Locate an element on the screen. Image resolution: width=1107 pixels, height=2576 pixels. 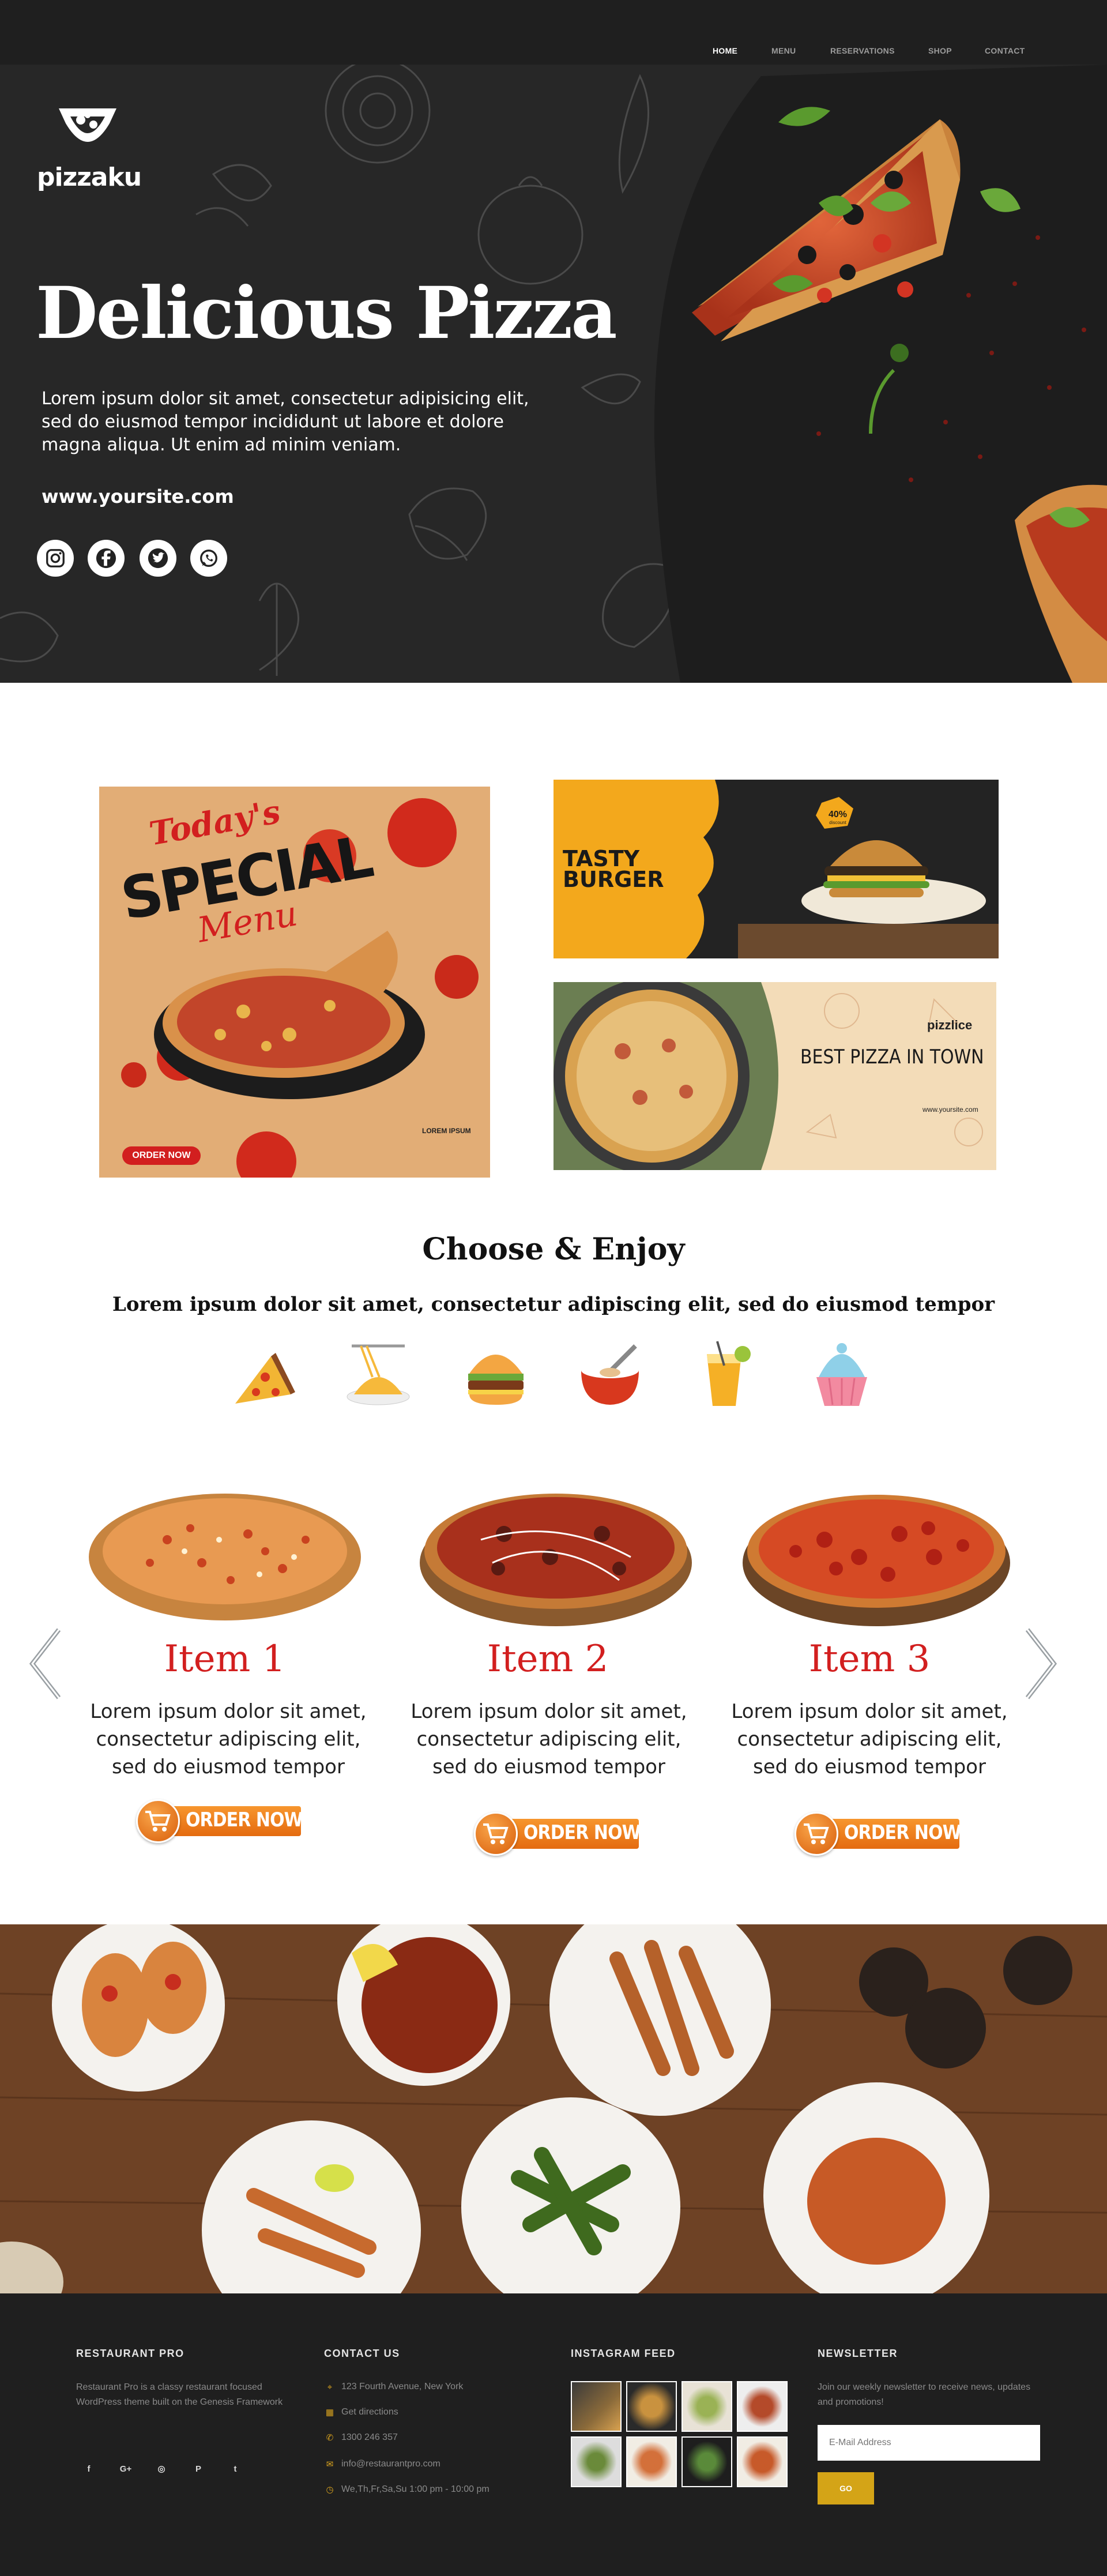
pizza-icon is located at coordinates (261, 1374).